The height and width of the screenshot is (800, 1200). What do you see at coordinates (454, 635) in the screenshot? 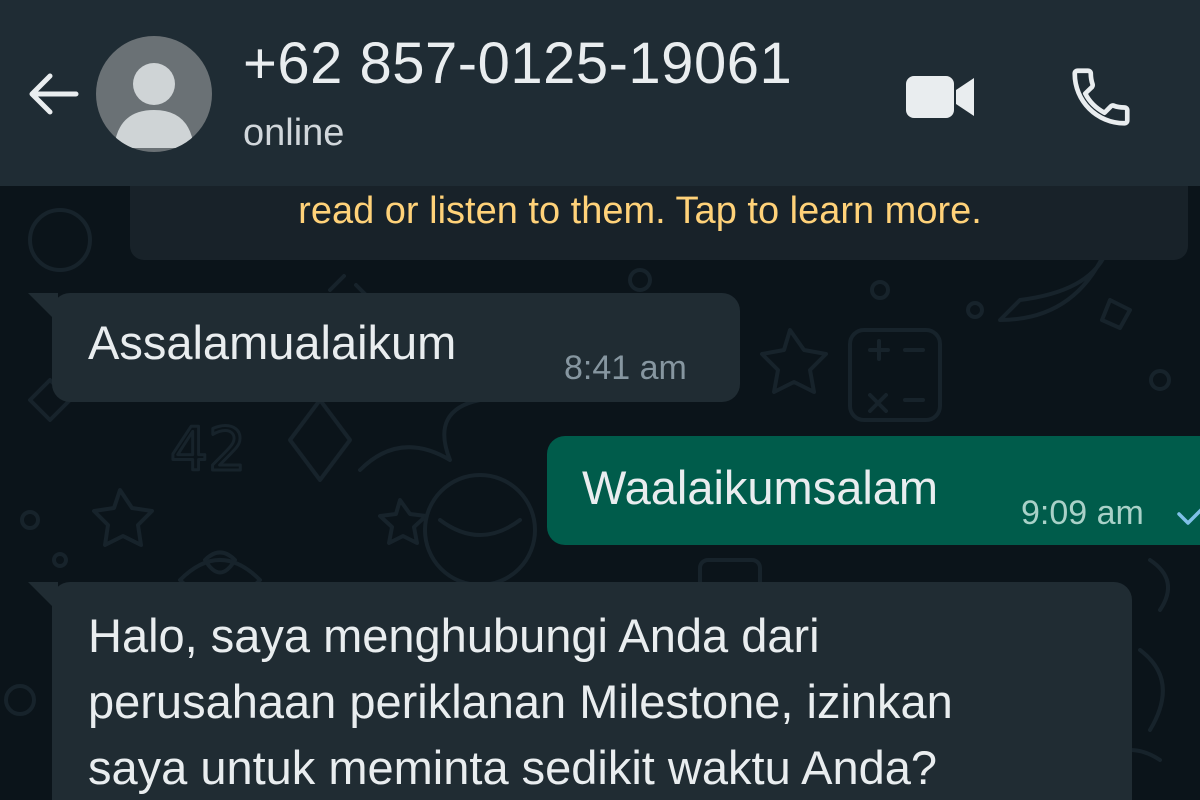
I see `message-text-line-1: Halo, saya menghubungi Anda dari` at bounding box center [454, 635].